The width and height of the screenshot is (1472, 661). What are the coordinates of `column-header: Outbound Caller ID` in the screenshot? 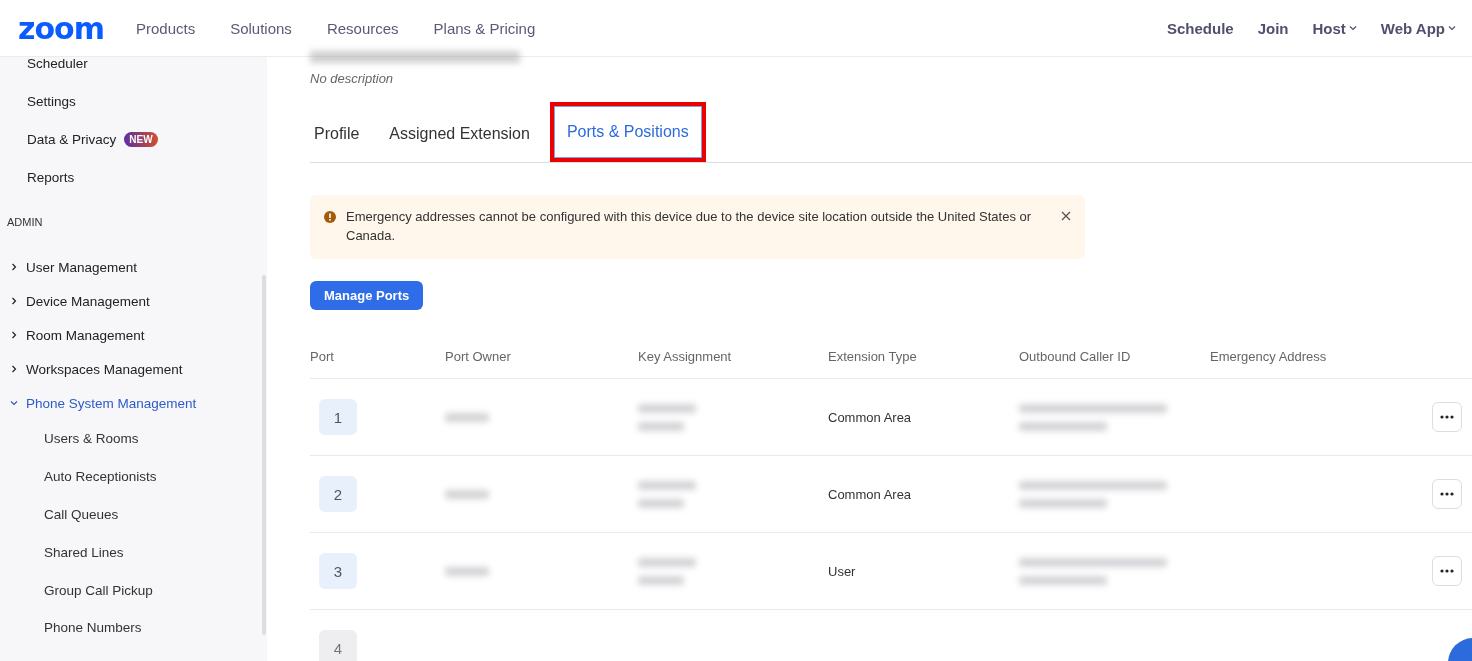 It's located at (1075, 356).